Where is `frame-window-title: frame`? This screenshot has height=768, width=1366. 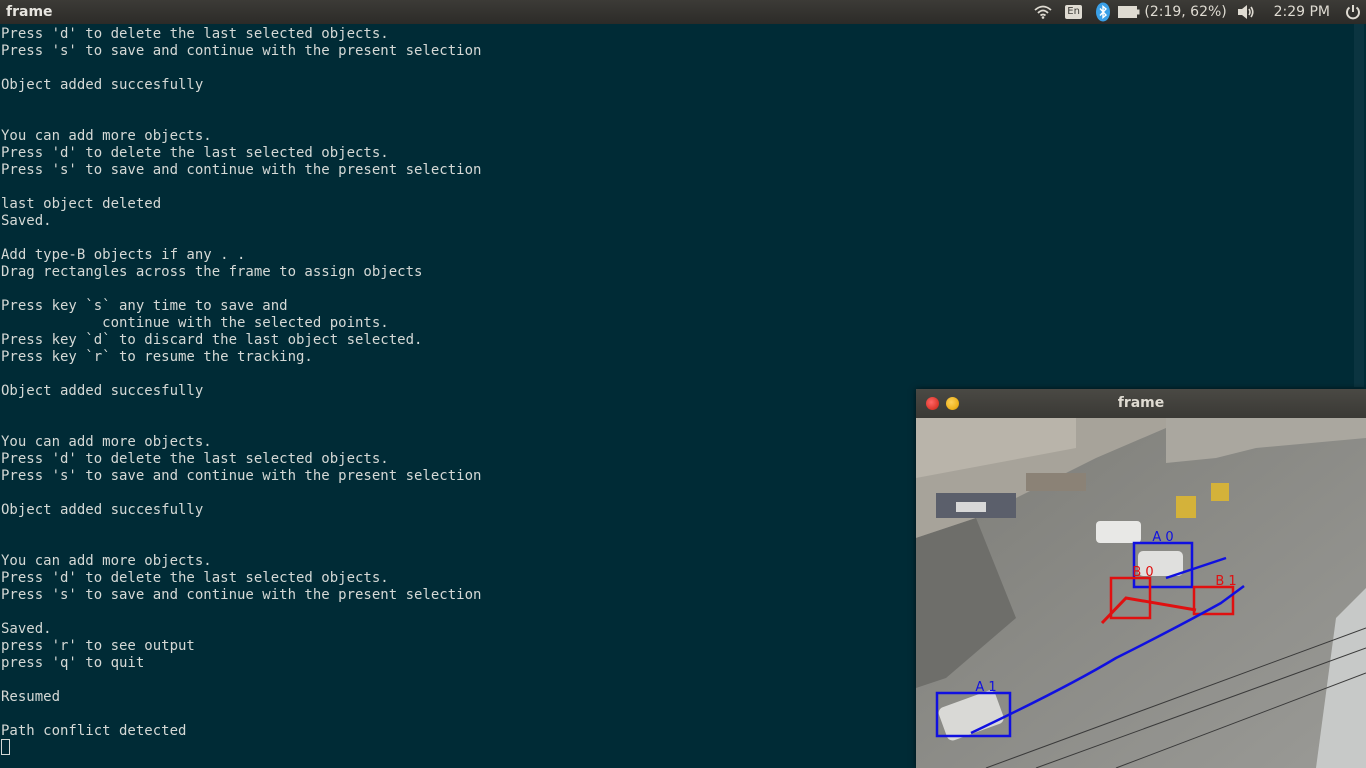 frame-window-title: frame is located at coordinates (1141, 403).